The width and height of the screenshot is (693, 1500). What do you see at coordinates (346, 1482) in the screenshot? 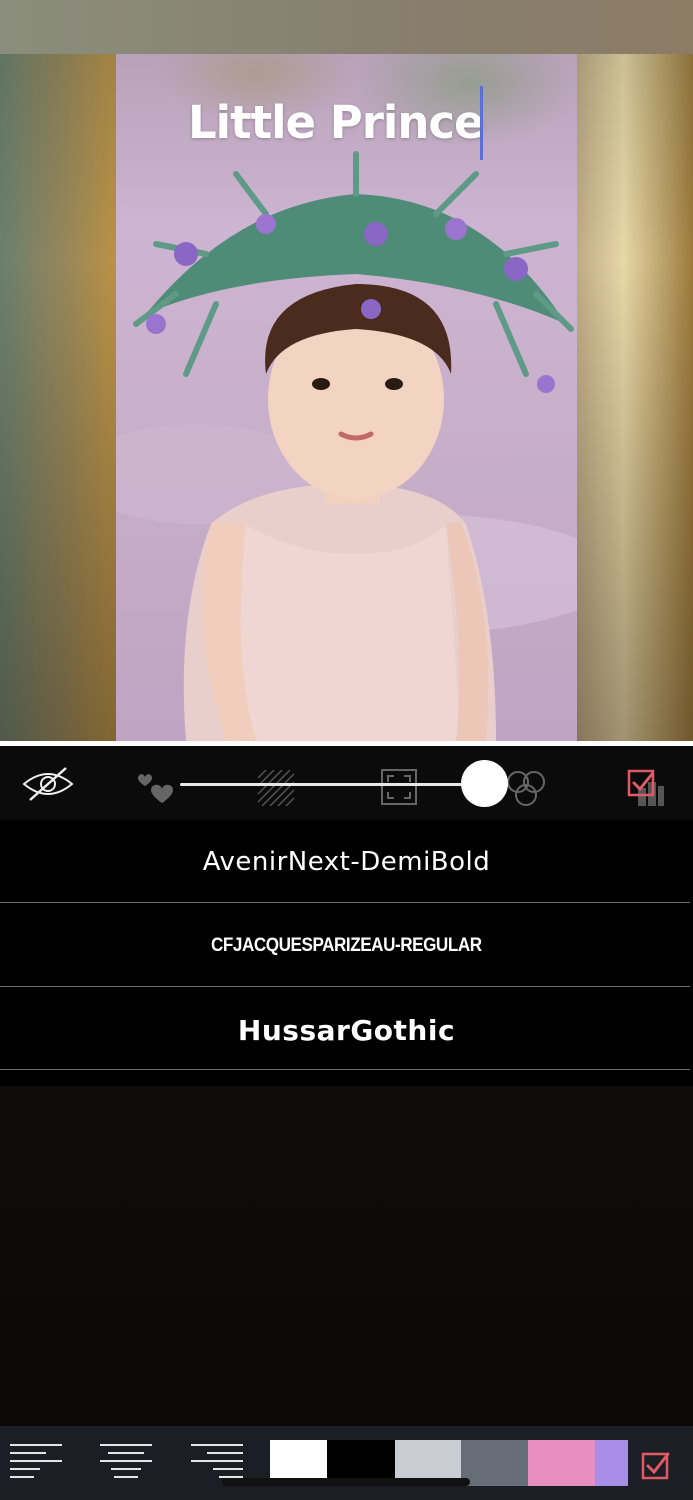
I see `home-indicator` at bounding box center [346, 1482].